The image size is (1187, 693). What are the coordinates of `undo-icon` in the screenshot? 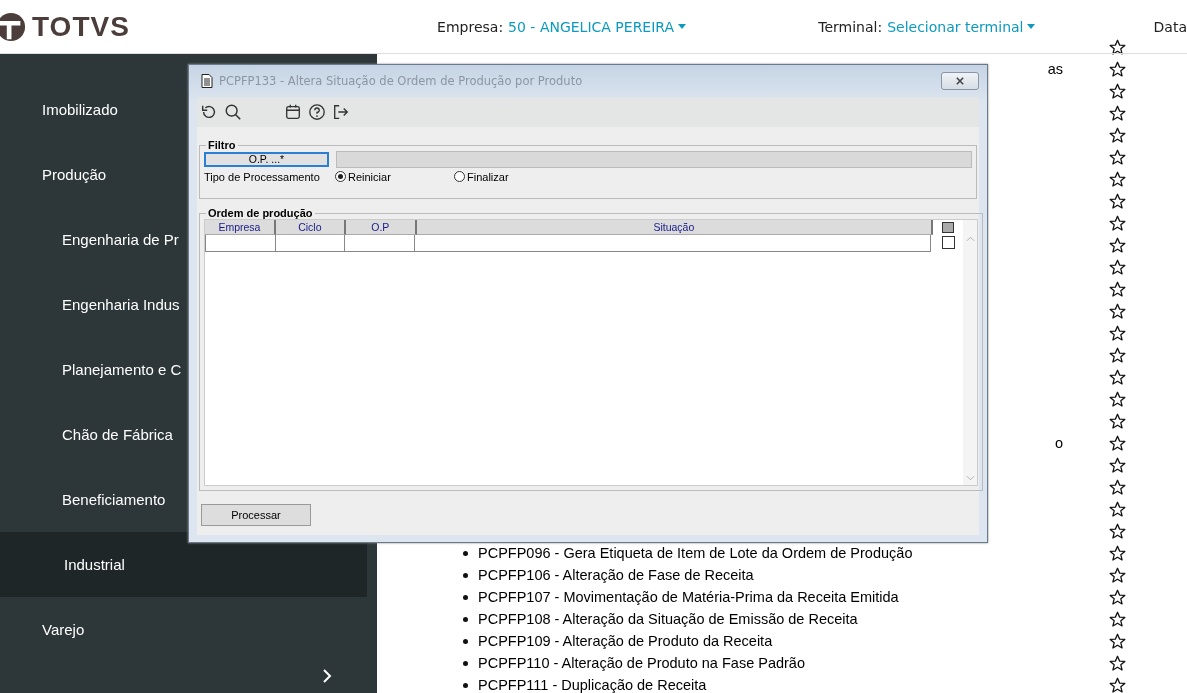 It's located at (209, 112).